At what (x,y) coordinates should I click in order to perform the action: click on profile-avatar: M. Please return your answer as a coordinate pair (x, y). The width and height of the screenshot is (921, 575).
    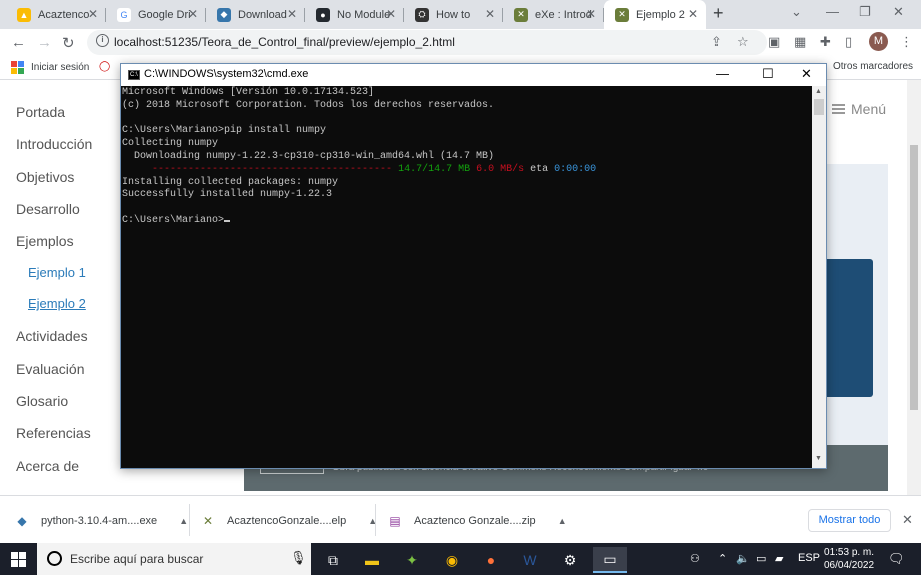
    Looking at the image, I should click on (878, 41).